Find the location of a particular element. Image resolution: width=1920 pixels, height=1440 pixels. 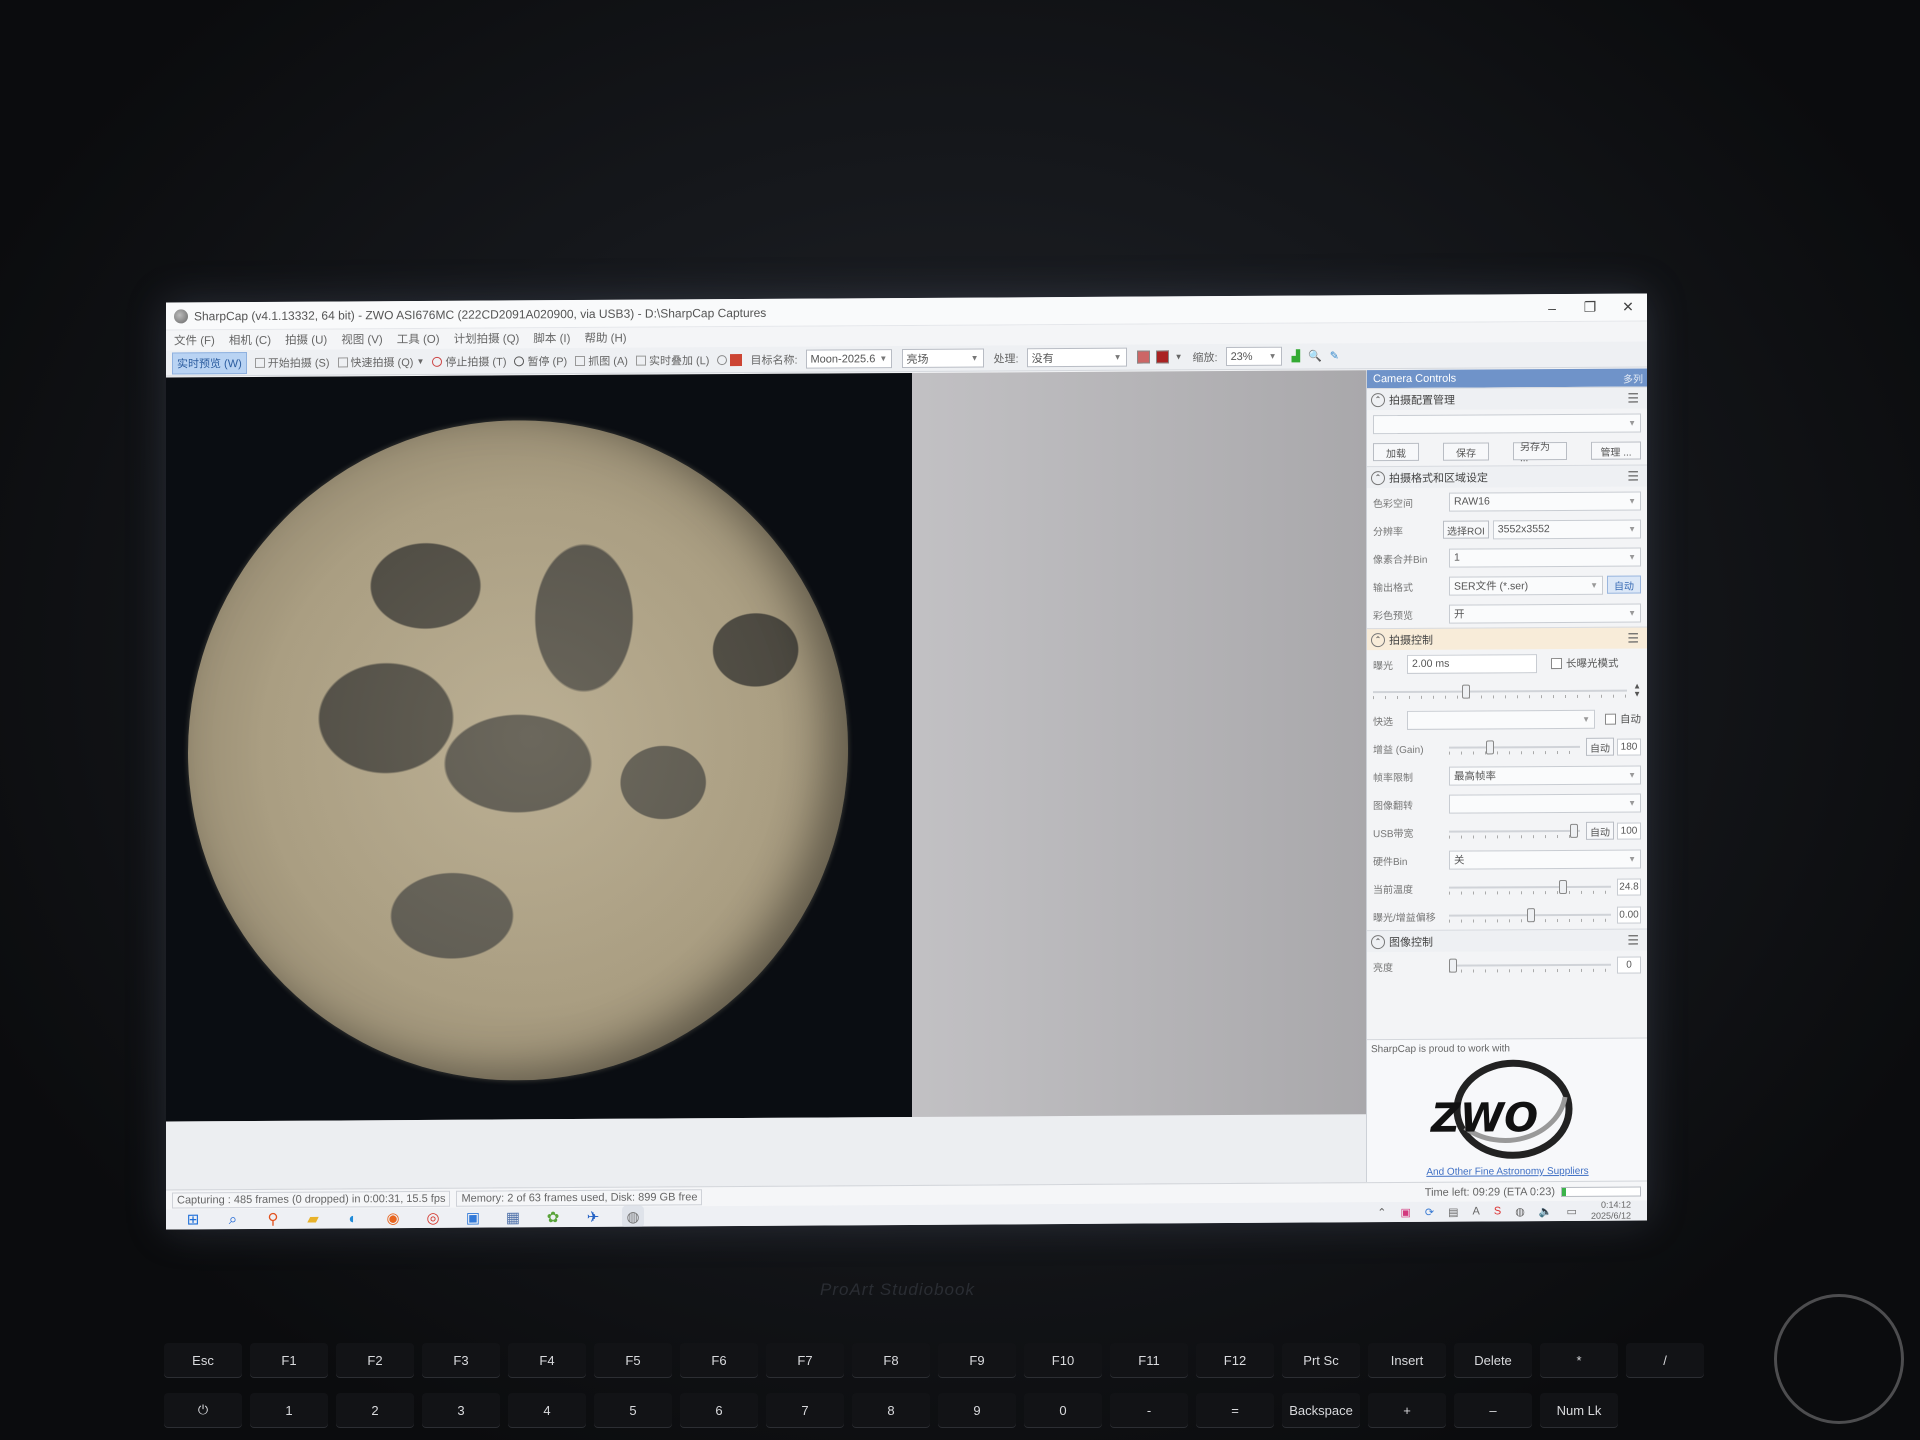

windows-start-icon: ⊞ is located at coordinates (193, 1218).